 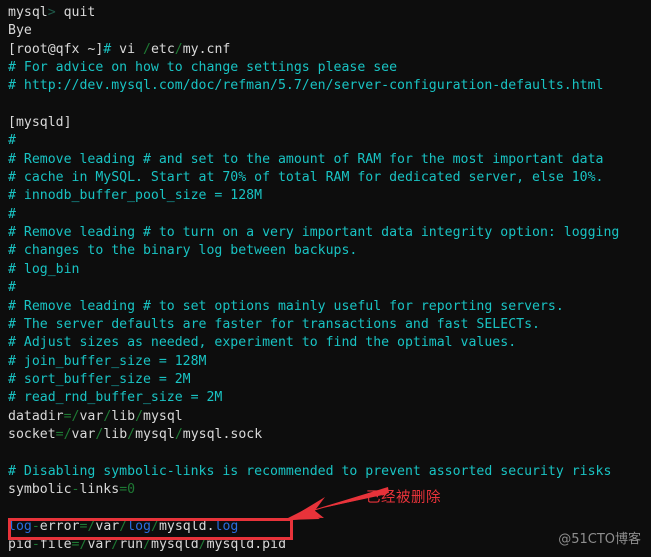 What do you see at coordinates (99, 489) in the screenshot?
I see `text-segment: links` at bounding box center [99, 489].